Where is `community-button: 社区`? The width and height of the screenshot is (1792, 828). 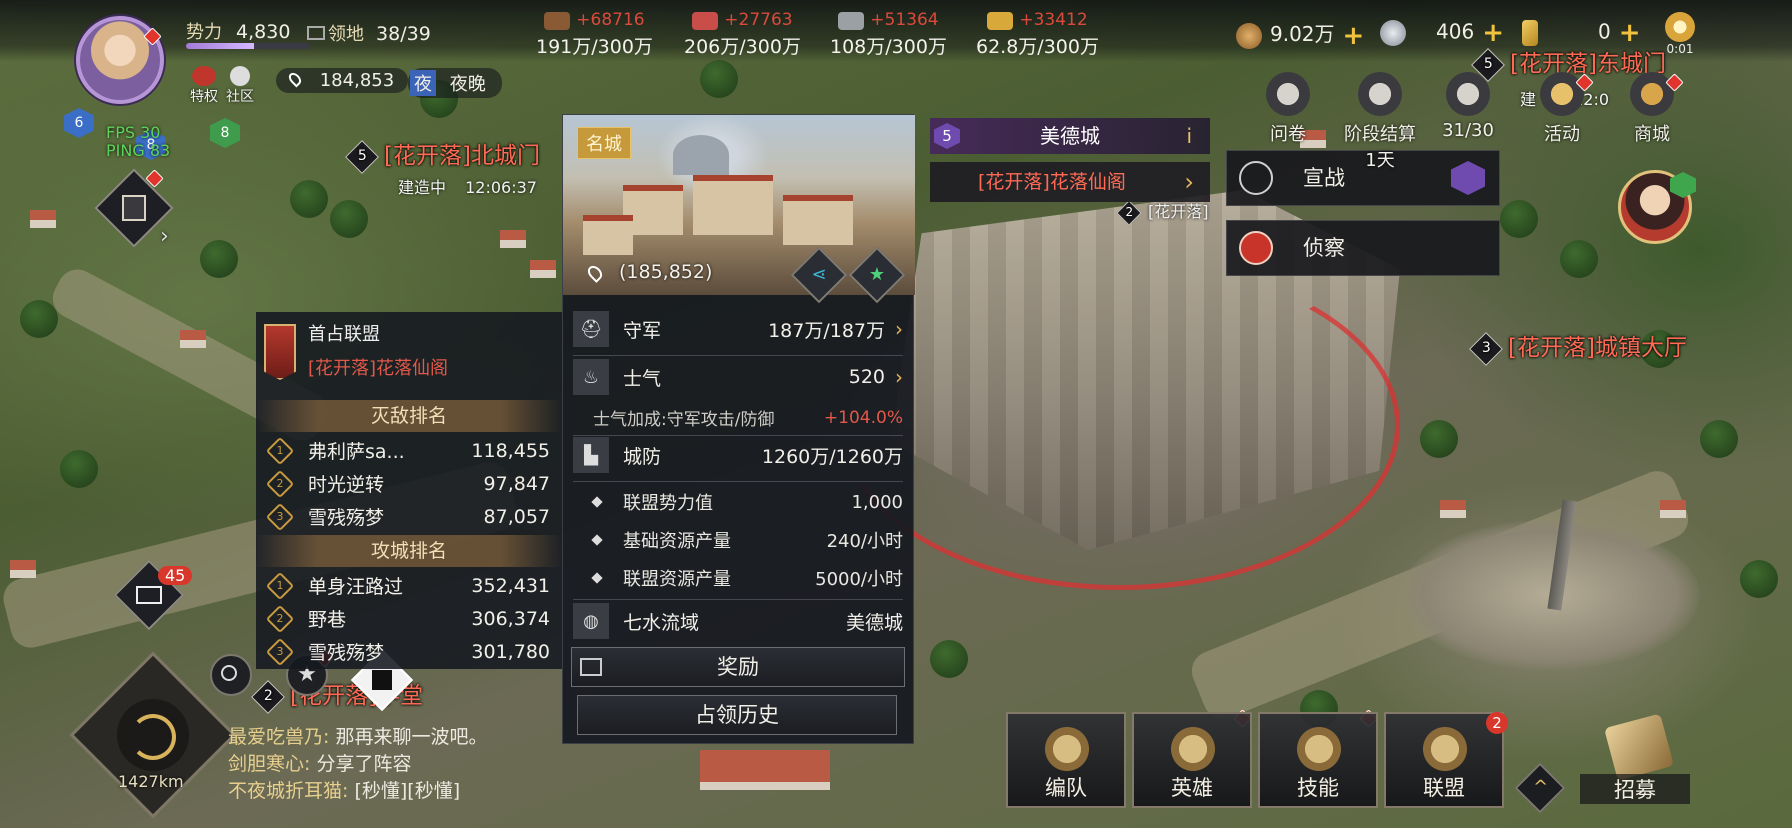
community-button: 社区 is located at coordinates (240, 86).